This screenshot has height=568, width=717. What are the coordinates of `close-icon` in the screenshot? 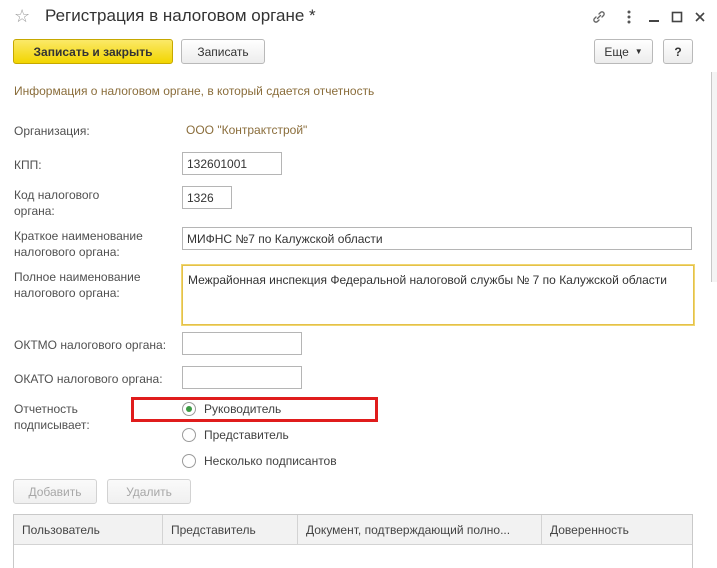 It's located at (700, 17).